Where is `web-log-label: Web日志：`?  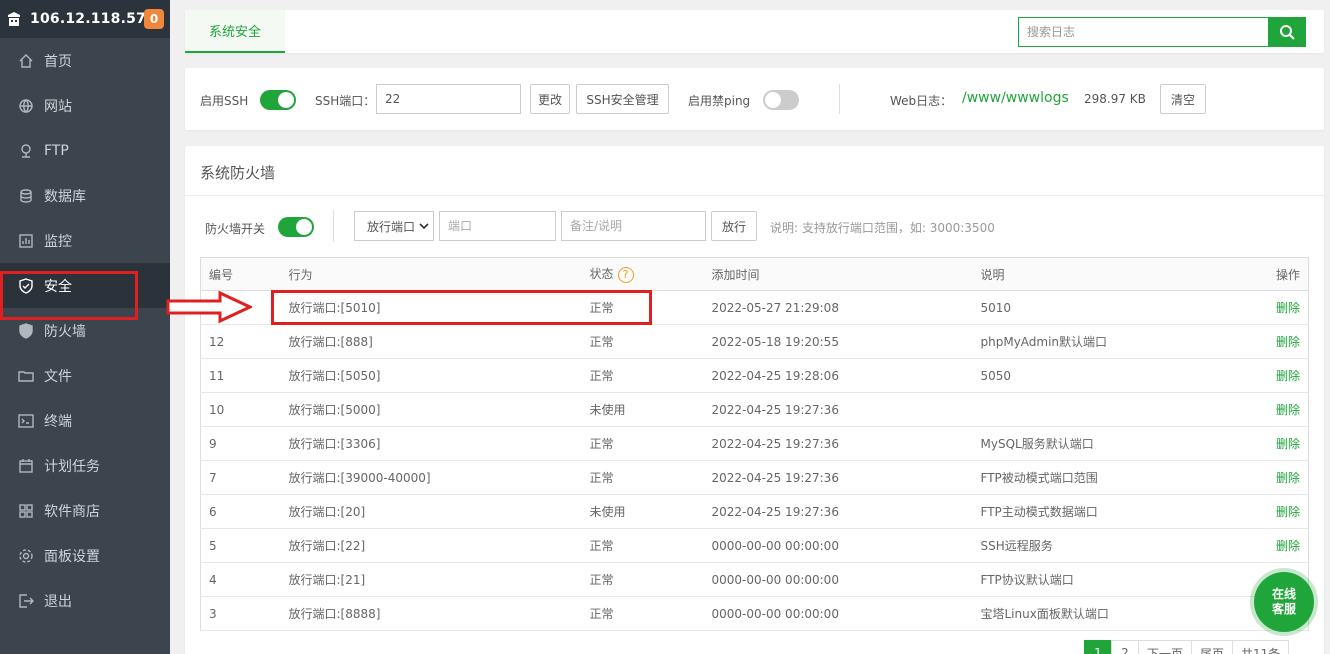
web-log-label: Web日志： is located at coordinates (921, 101).